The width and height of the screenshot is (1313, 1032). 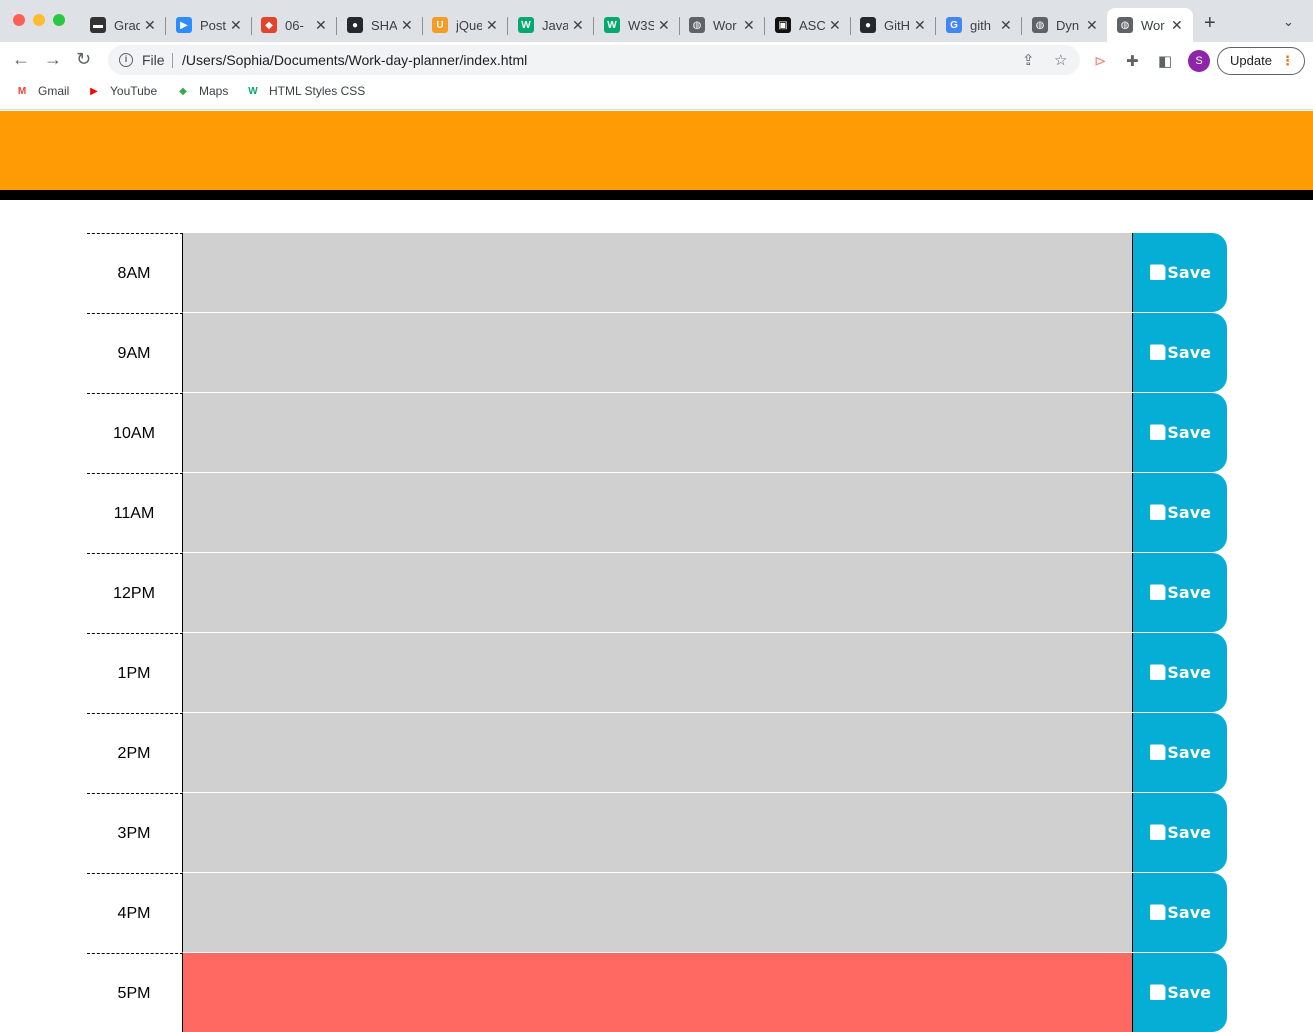 I want to click on globe-icon: ◍, so click(x=697, y=25).